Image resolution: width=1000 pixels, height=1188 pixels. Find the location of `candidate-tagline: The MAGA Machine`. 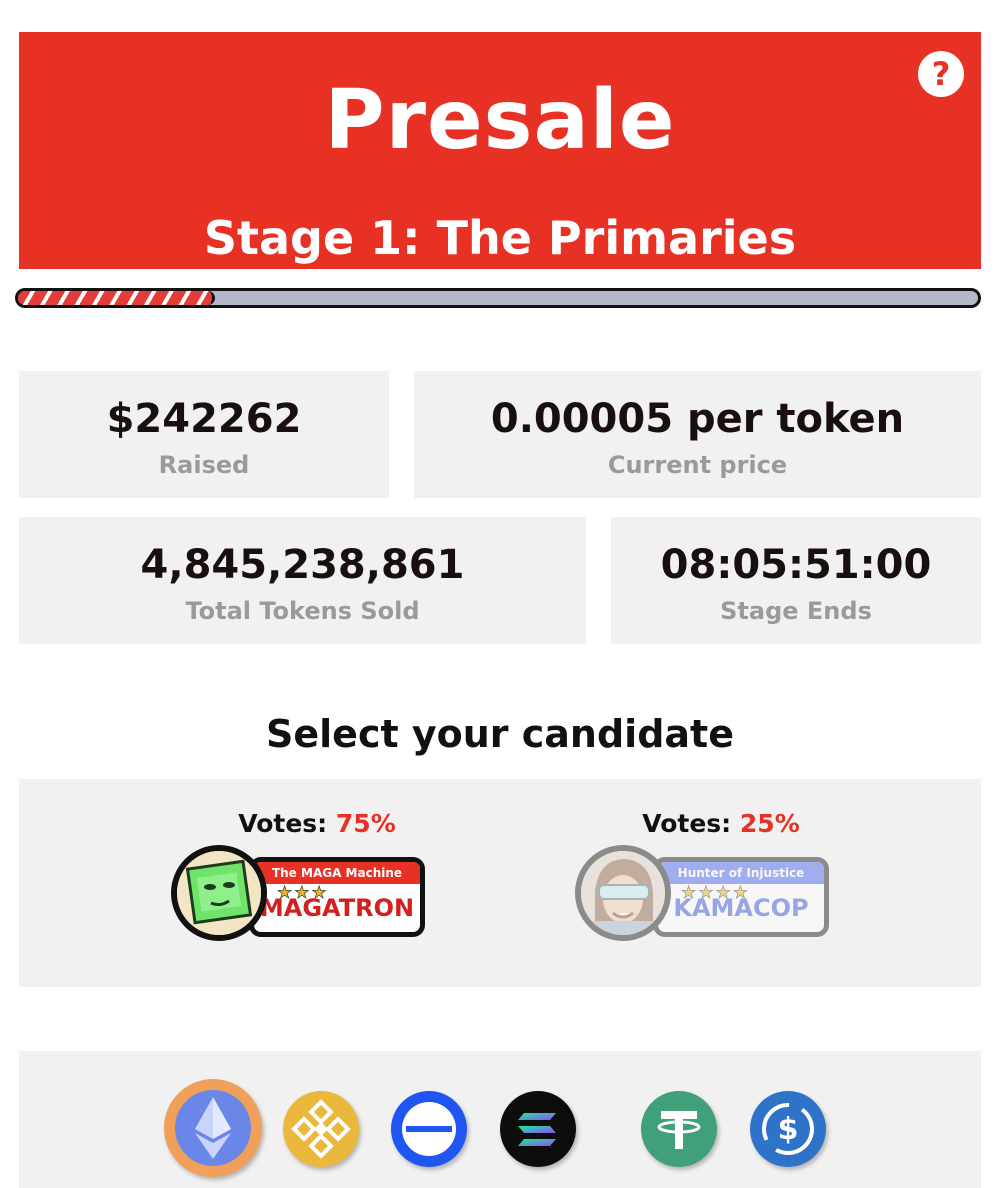

candidate-tagline: The MAGA Machine is located at coordinates (337, 873).